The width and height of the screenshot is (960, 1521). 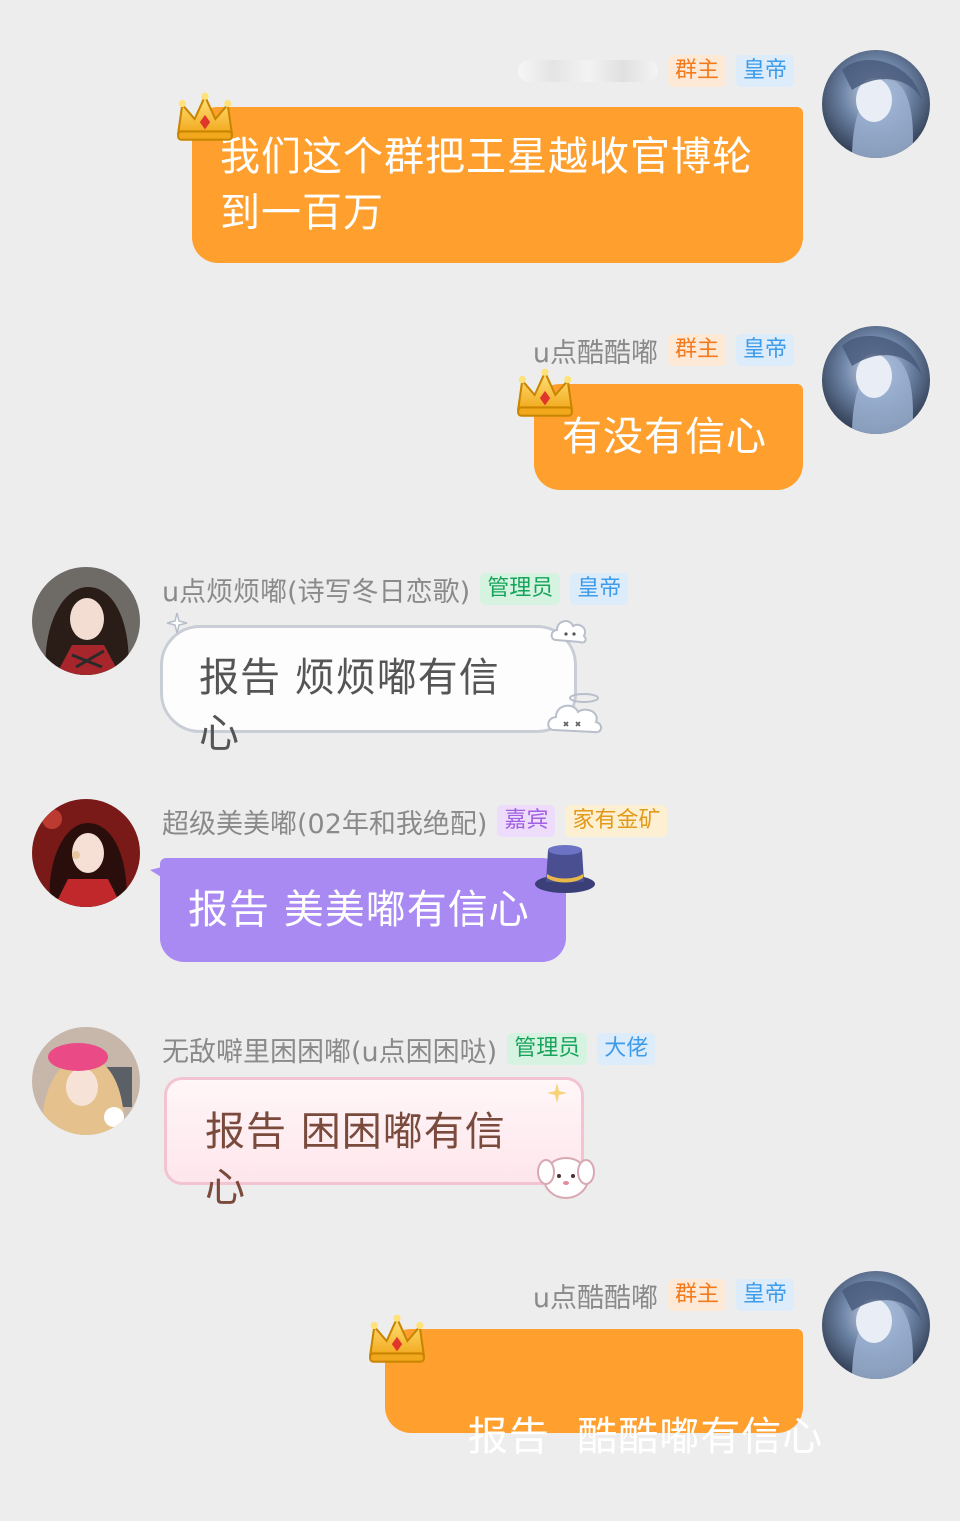 What do you see at coordinates (587, 71) in the screenshot?
I see `sender-name-blurred` at bounding box center [587, 71].